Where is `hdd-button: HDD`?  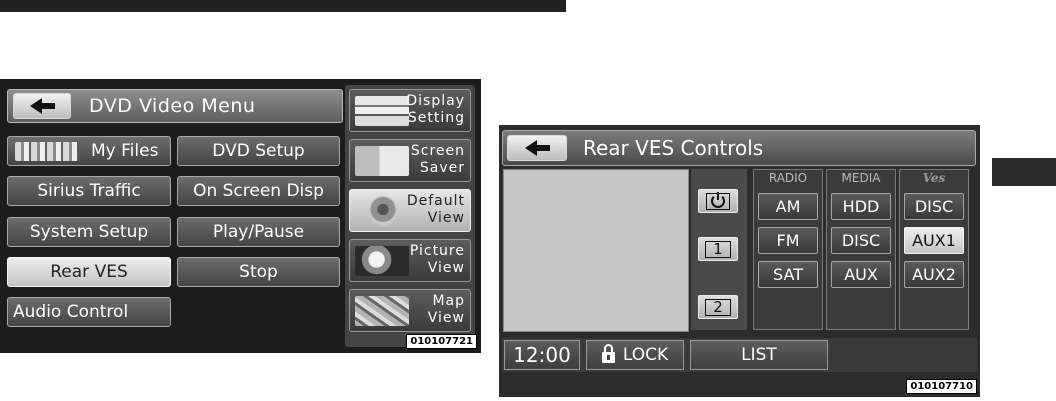 hdd-button: HDD is located at coordinates (861, 206).